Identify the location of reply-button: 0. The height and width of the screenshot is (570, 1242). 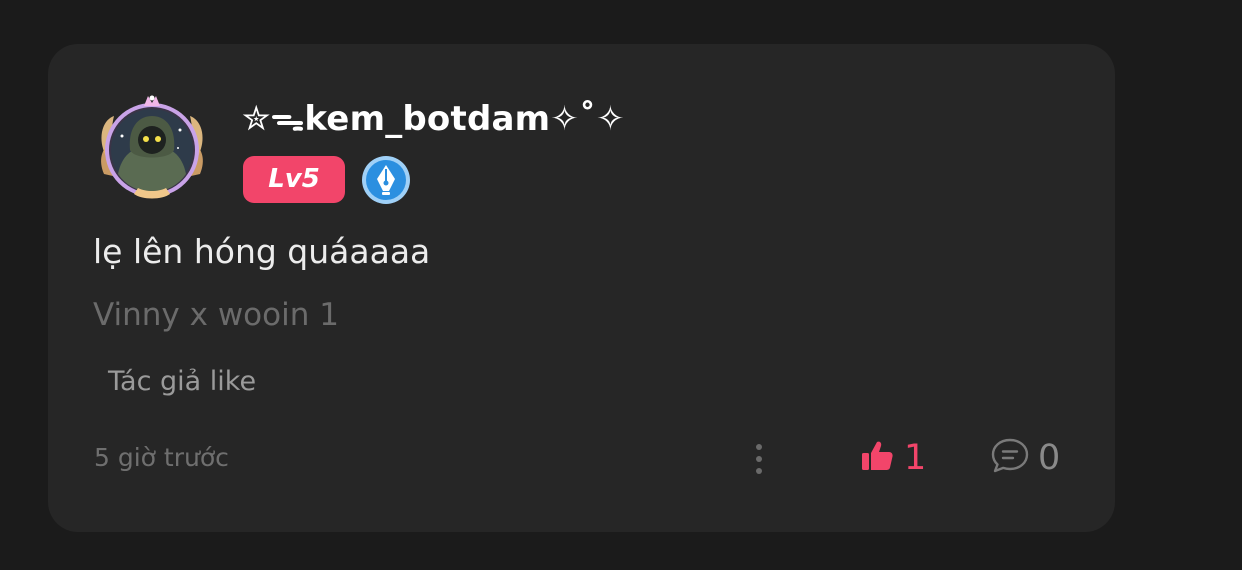
(1025, 458).